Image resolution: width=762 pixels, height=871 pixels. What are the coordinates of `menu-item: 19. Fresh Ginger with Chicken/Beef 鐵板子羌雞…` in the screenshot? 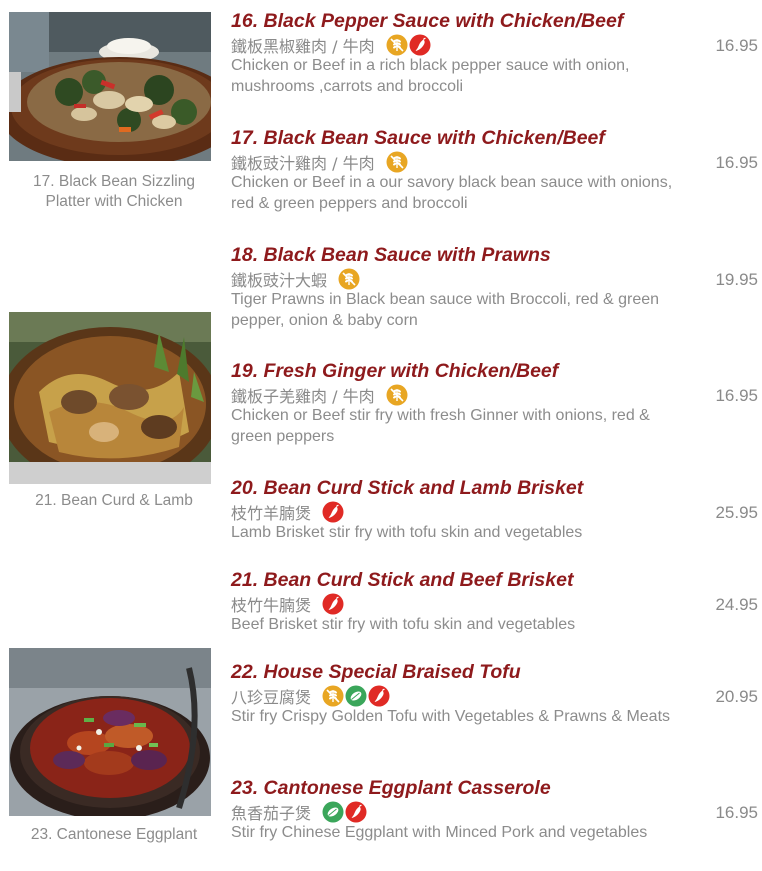 It's located at (496, 403).